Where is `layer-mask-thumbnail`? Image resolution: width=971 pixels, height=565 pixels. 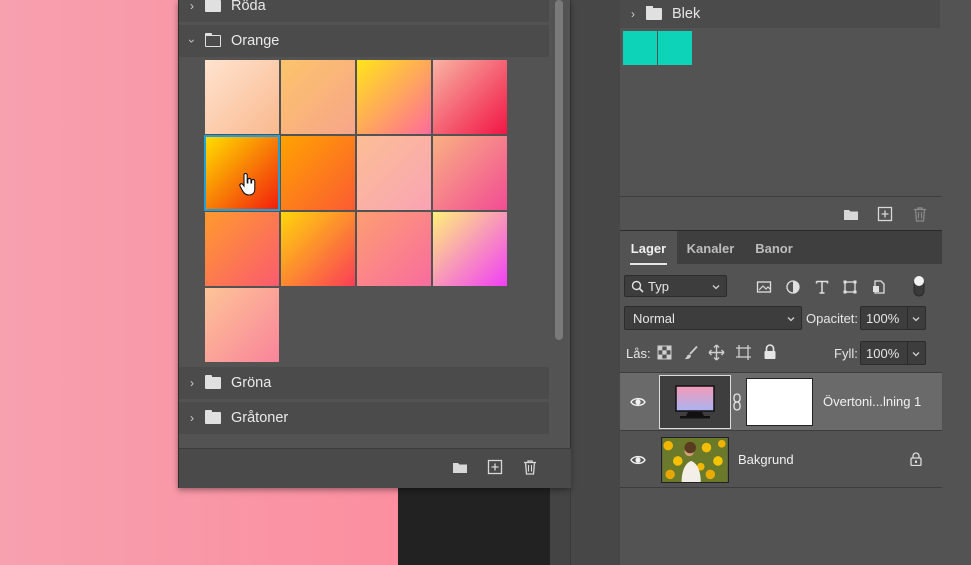
layer-mask-thumbnail is located at coordinates (779, 402).